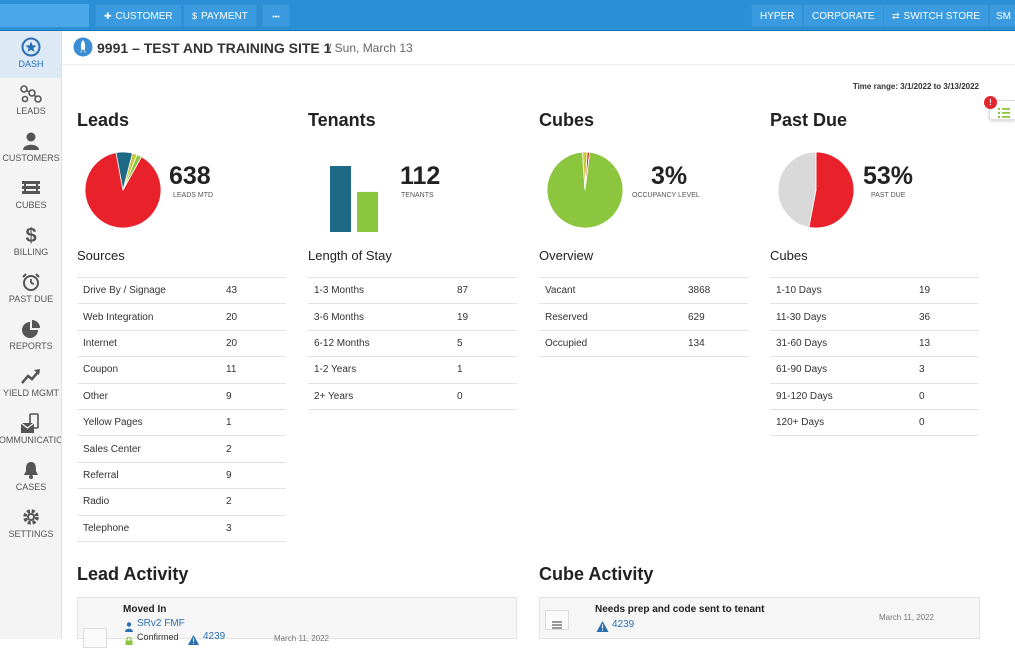 The image size is (1015, 650). What do you see at coordinates (83, 49) in the screenshot?
I see `rocket-icon` at bounding box center [83, 49].